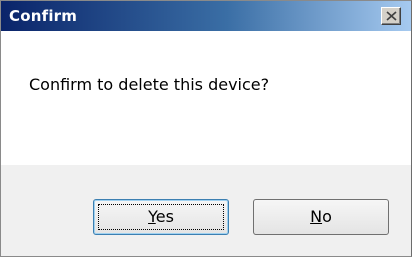 Image resolution: width=412 pixels, height=257 pixels. What do you see at coordinates (316, 216) in the screenshot?
I see `no-mnemonic: N` at bounding box center [316, 216].